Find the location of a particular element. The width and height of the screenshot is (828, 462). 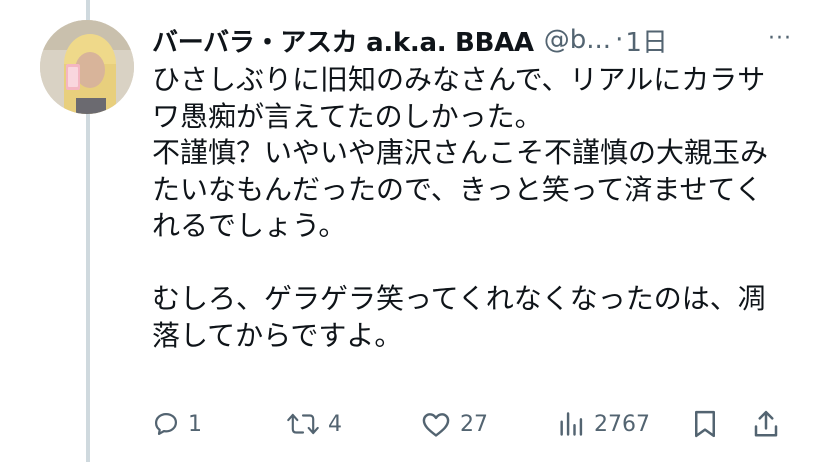

bookmark-button is located at coordinates (705, 424).